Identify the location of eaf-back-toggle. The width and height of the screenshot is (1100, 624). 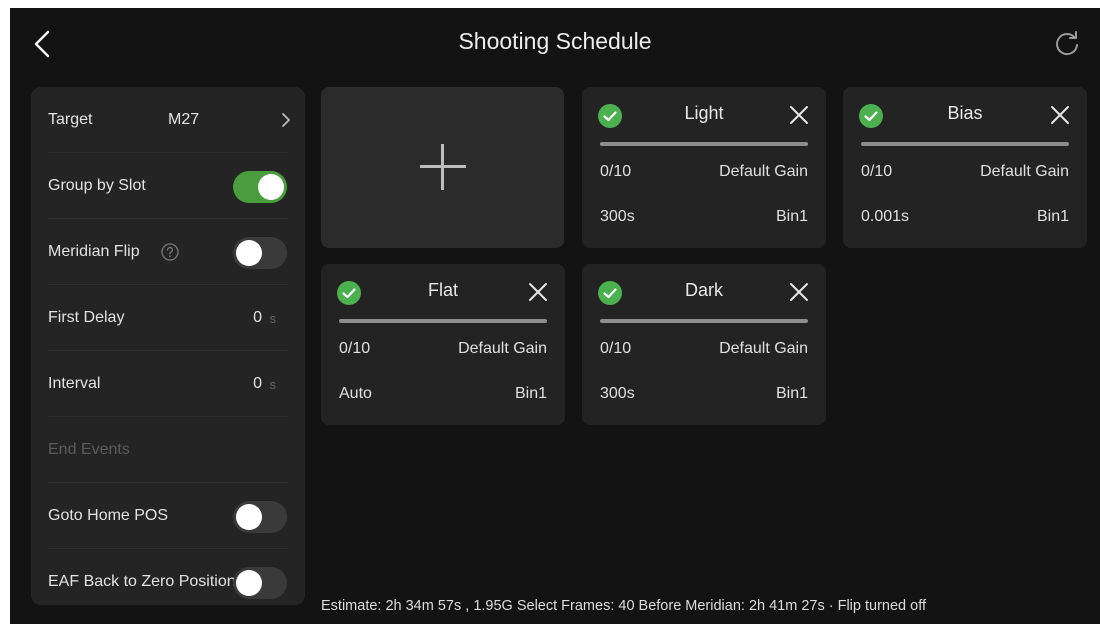
(260, 583).